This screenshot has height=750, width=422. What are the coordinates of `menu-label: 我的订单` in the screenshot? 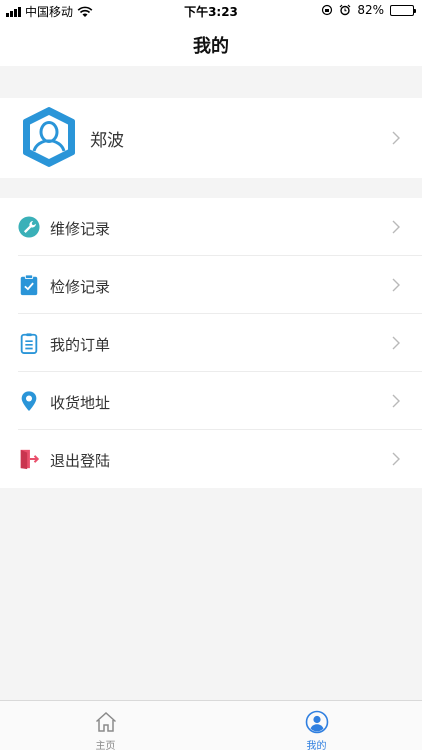 It's located at (80, 345).